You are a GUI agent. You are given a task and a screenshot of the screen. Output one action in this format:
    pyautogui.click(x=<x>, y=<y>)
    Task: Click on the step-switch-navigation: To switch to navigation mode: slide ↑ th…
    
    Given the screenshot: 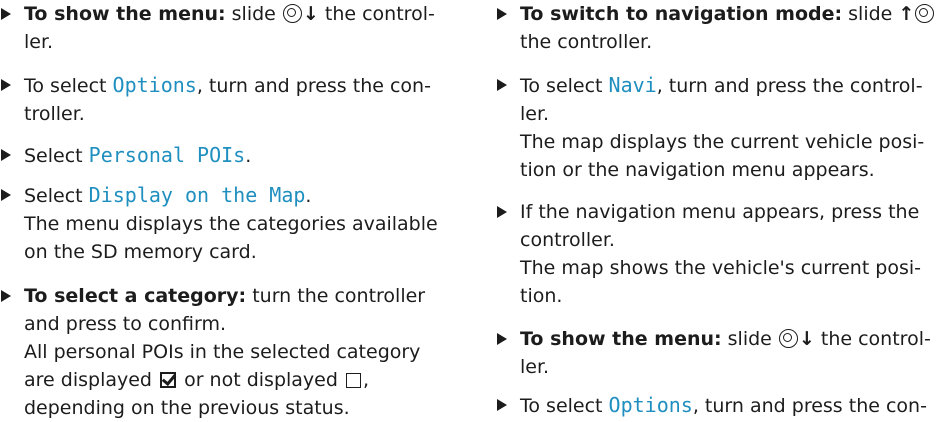 What is the action you would take?
    pyautogui.click(x=724, y=28)
    